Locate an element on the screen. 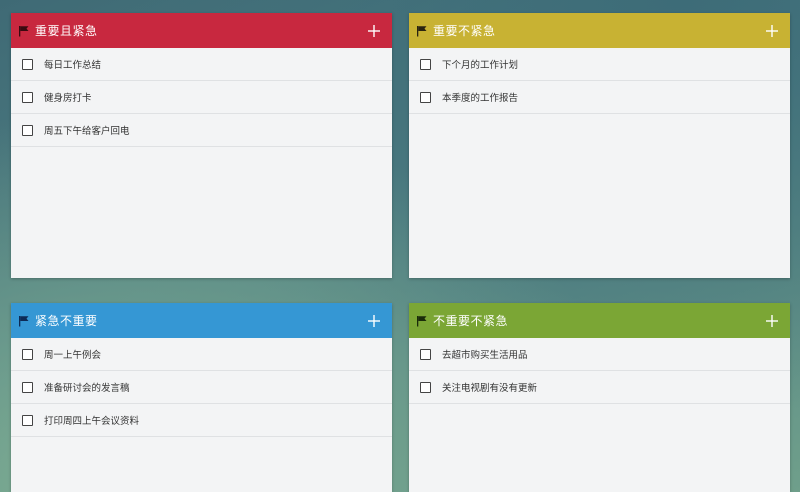  task-item: 每日工作总结 is located at coordinates (201, 64).